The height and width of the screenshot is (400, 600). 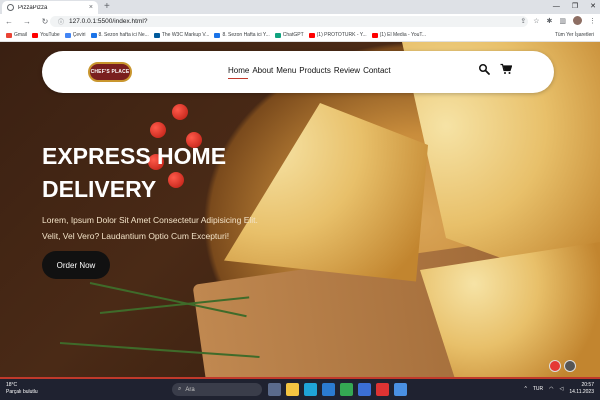 I want to click on record-icon, so click(x=555, y=366).